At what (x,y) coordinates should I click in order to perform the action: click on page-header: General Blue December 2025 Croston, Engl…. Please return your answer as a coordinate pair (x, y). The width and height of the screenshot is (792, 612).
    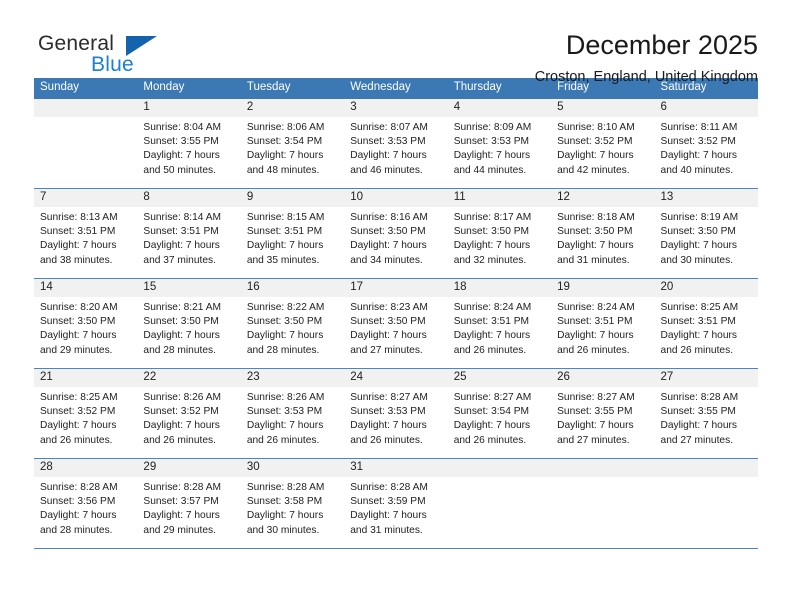
    Looking at the image, I should click on (396, 42).